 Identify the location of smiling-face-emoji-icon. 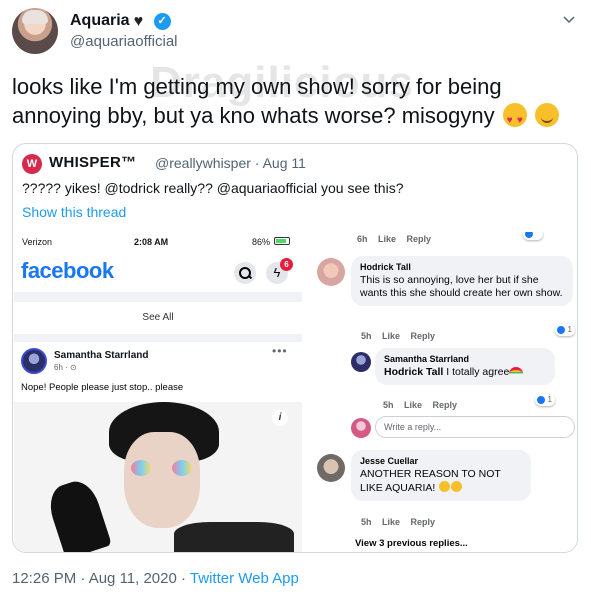
(546, 115).